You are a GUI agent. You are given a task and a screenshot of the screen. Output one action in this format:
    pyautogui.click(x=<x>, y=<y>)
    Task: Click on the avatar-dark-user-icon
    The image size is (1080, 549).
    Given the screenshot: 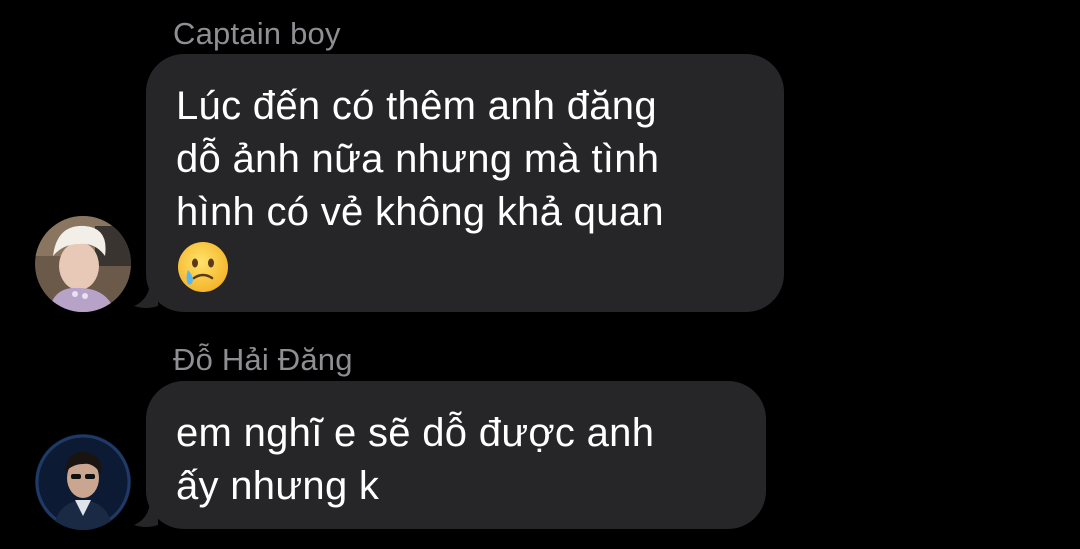 What is the action you would take?
    pyautogui.click(x=83, y=482)
    